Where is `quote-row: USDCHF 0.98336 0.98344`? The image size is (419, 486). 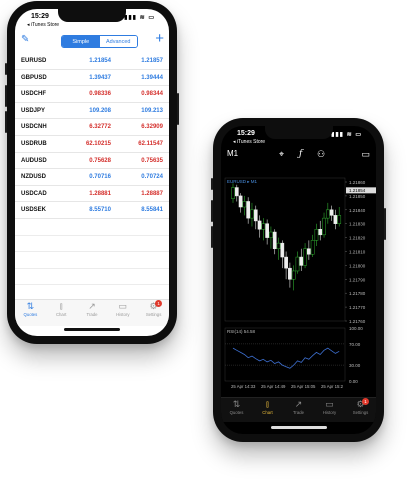 quote-row: USDCHF 0.98336 0.98344 is located at coordinates (92, 94).